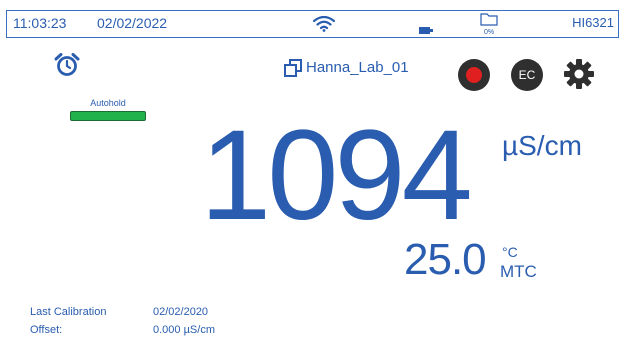  Describe the element at coordinates (293, 70) in the screenshot. I see `copy-icon` at that location.